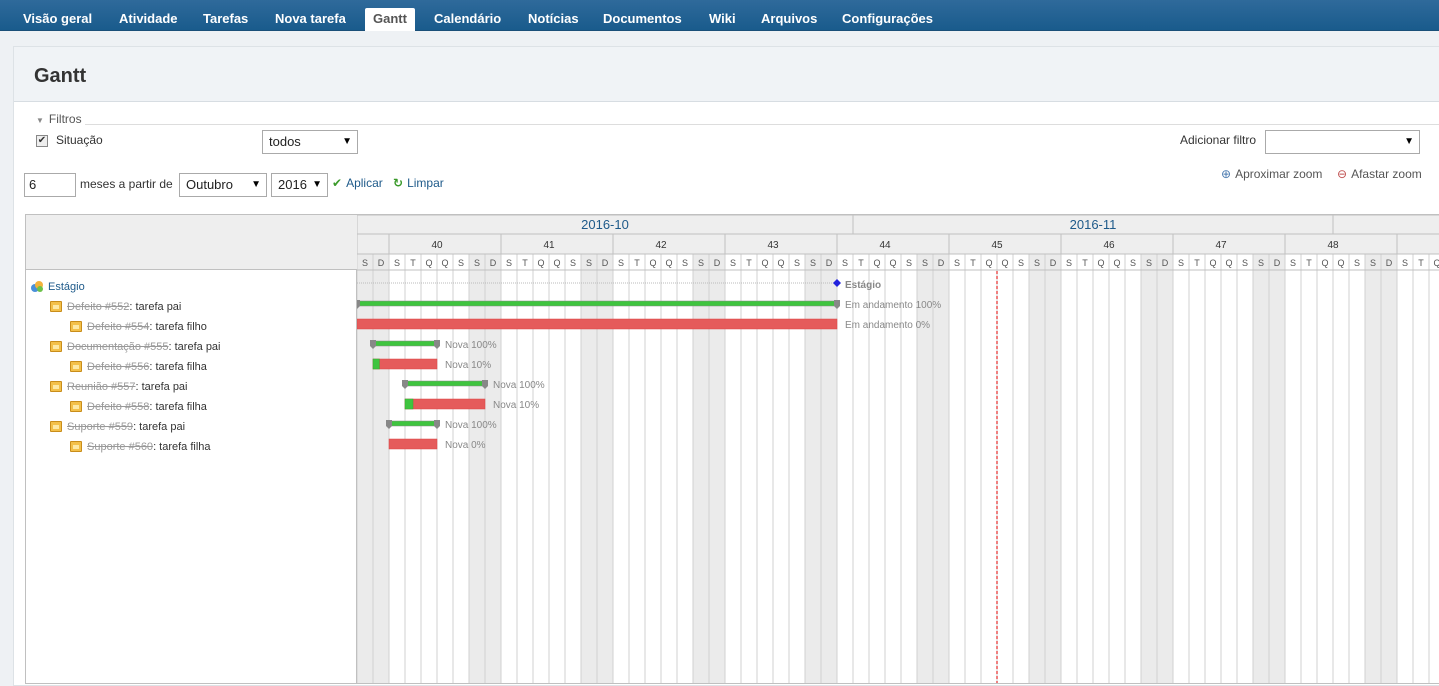  I want to click on gantt-issue-row: Defeito #558: tarefa filha, so click(138, 407).